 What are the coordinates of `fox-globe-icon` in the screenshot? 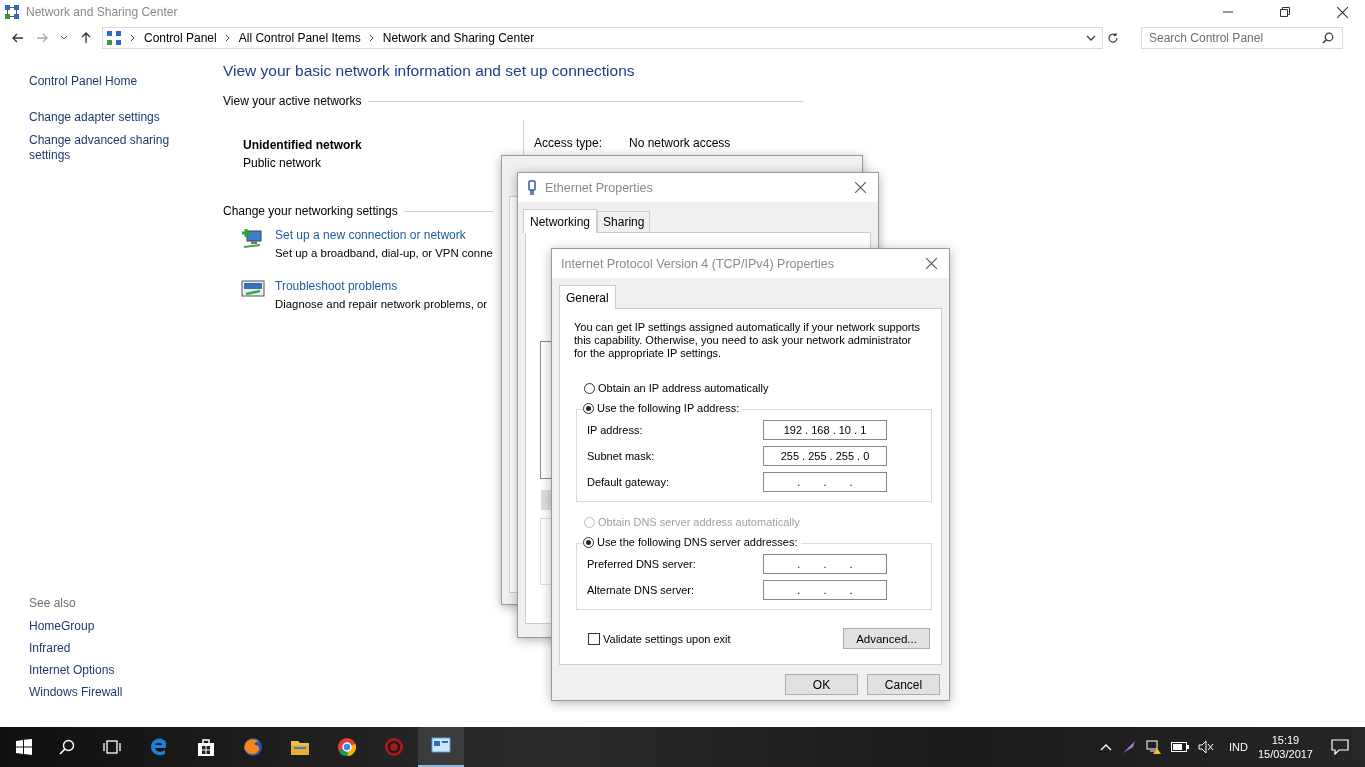 It's located at (253, 747).